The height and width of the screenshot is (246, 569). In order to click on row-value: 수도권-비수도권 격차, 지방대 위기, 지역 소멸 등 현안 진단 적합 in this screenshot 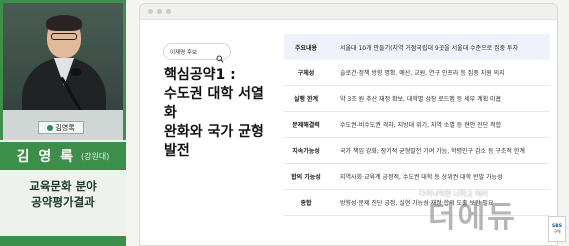, I will do `click(421, 125)`.